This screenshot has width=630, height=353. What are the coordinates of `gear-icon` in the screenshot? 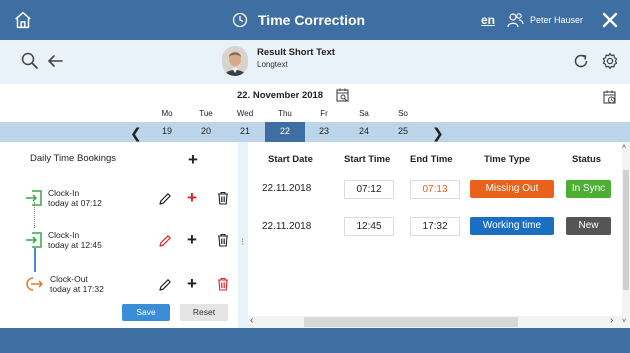 It's located at (610, 61).